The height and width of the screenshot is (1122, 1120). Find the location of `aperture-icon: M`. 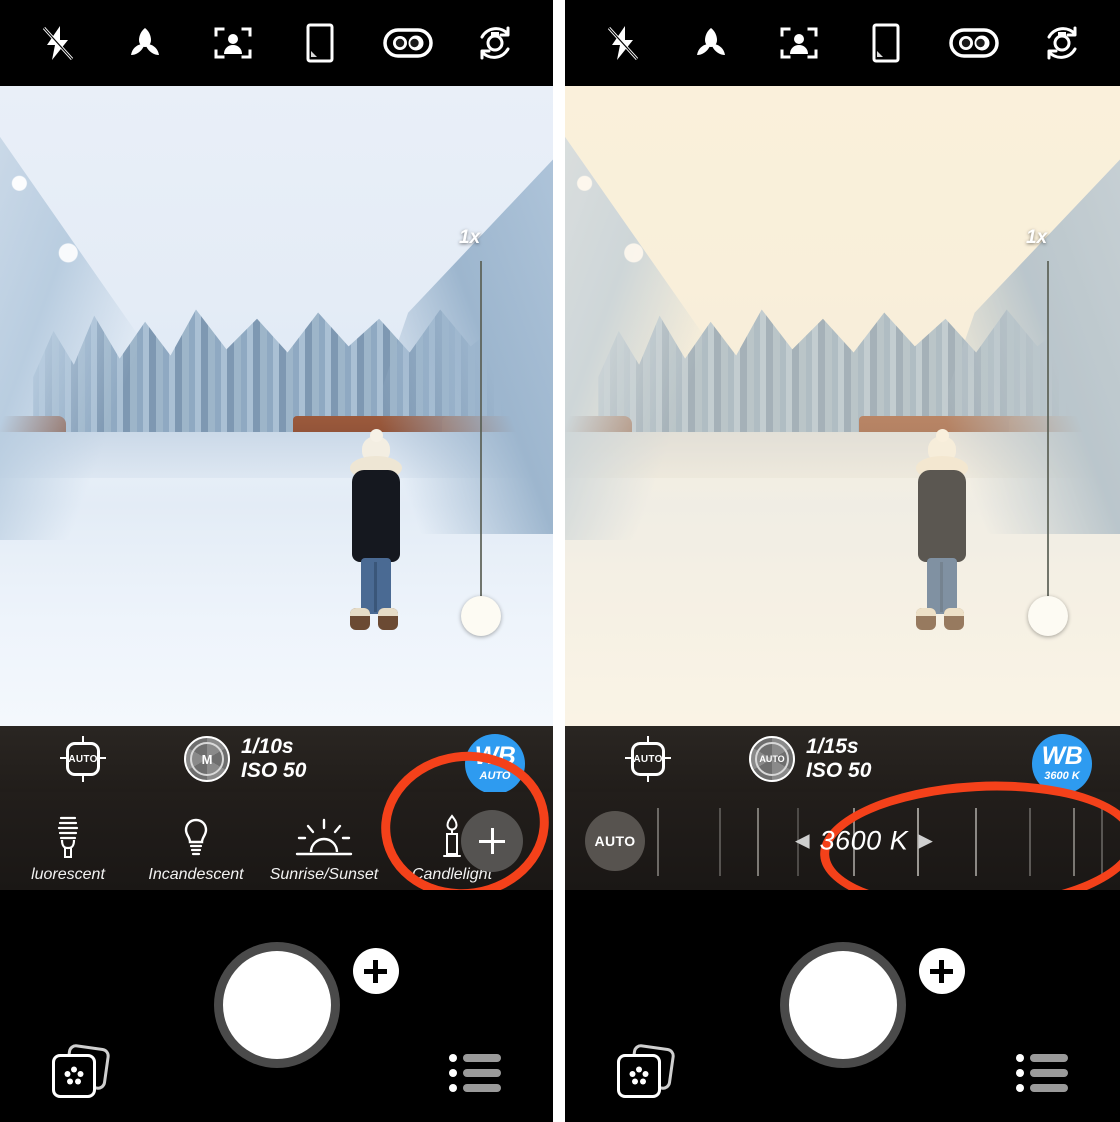

aperture-icon: M is located at coordinates (207, 759).